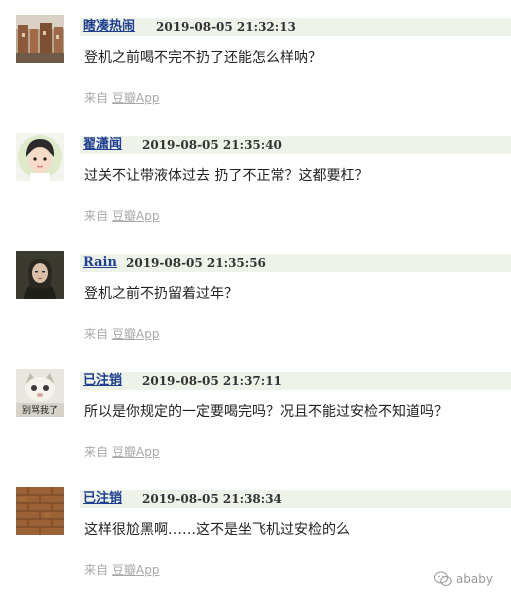  What do you see at coordinates (266, 412) in the screenshot?
I see `comment-text: 所以是你规定的一定要喝完吗？况且不能过安检不知道吗？` at bounding box center [266, 412].